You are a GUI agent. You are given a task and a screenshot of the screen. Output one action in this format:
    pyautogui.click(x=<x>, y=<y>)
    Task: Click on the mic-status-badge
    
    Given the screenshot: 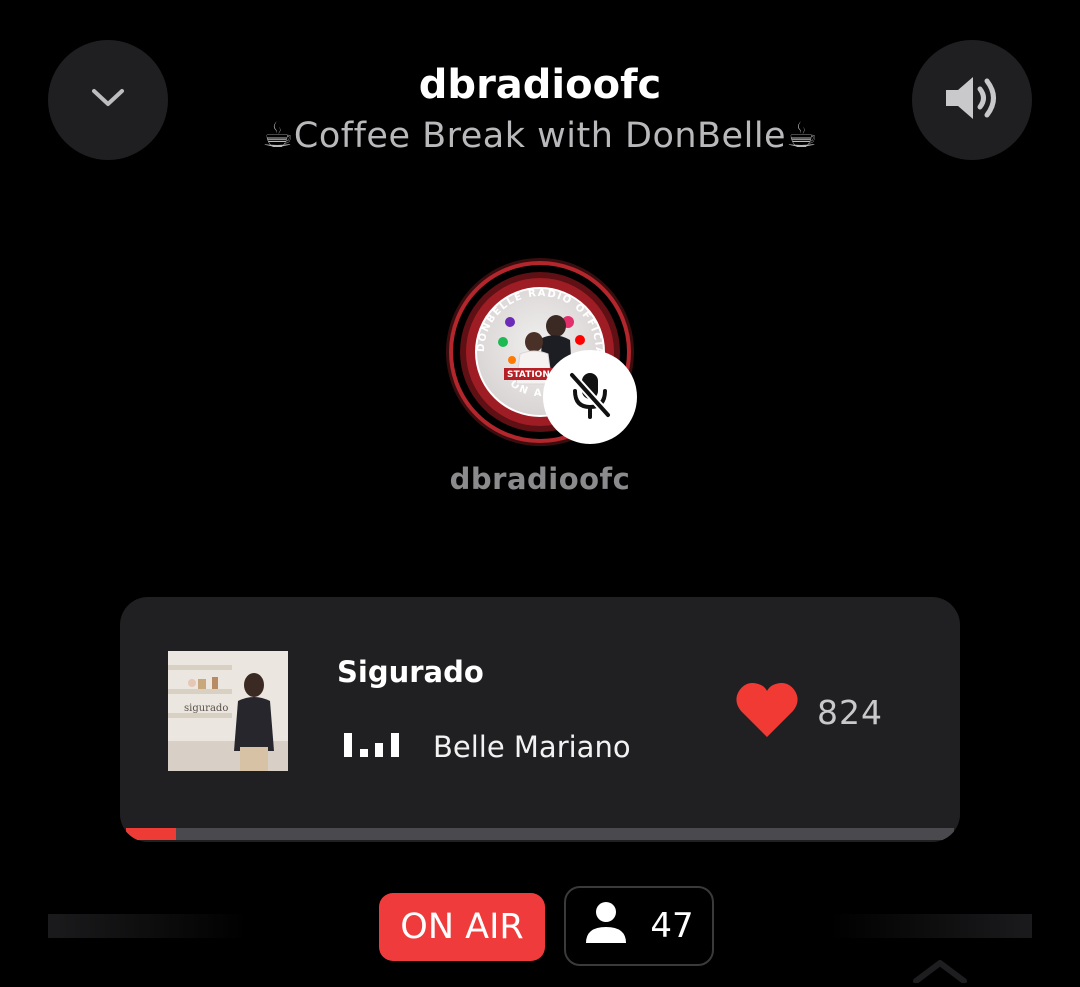 What is the action you would take?
    pyautogui.click(x=590, y=397)
    